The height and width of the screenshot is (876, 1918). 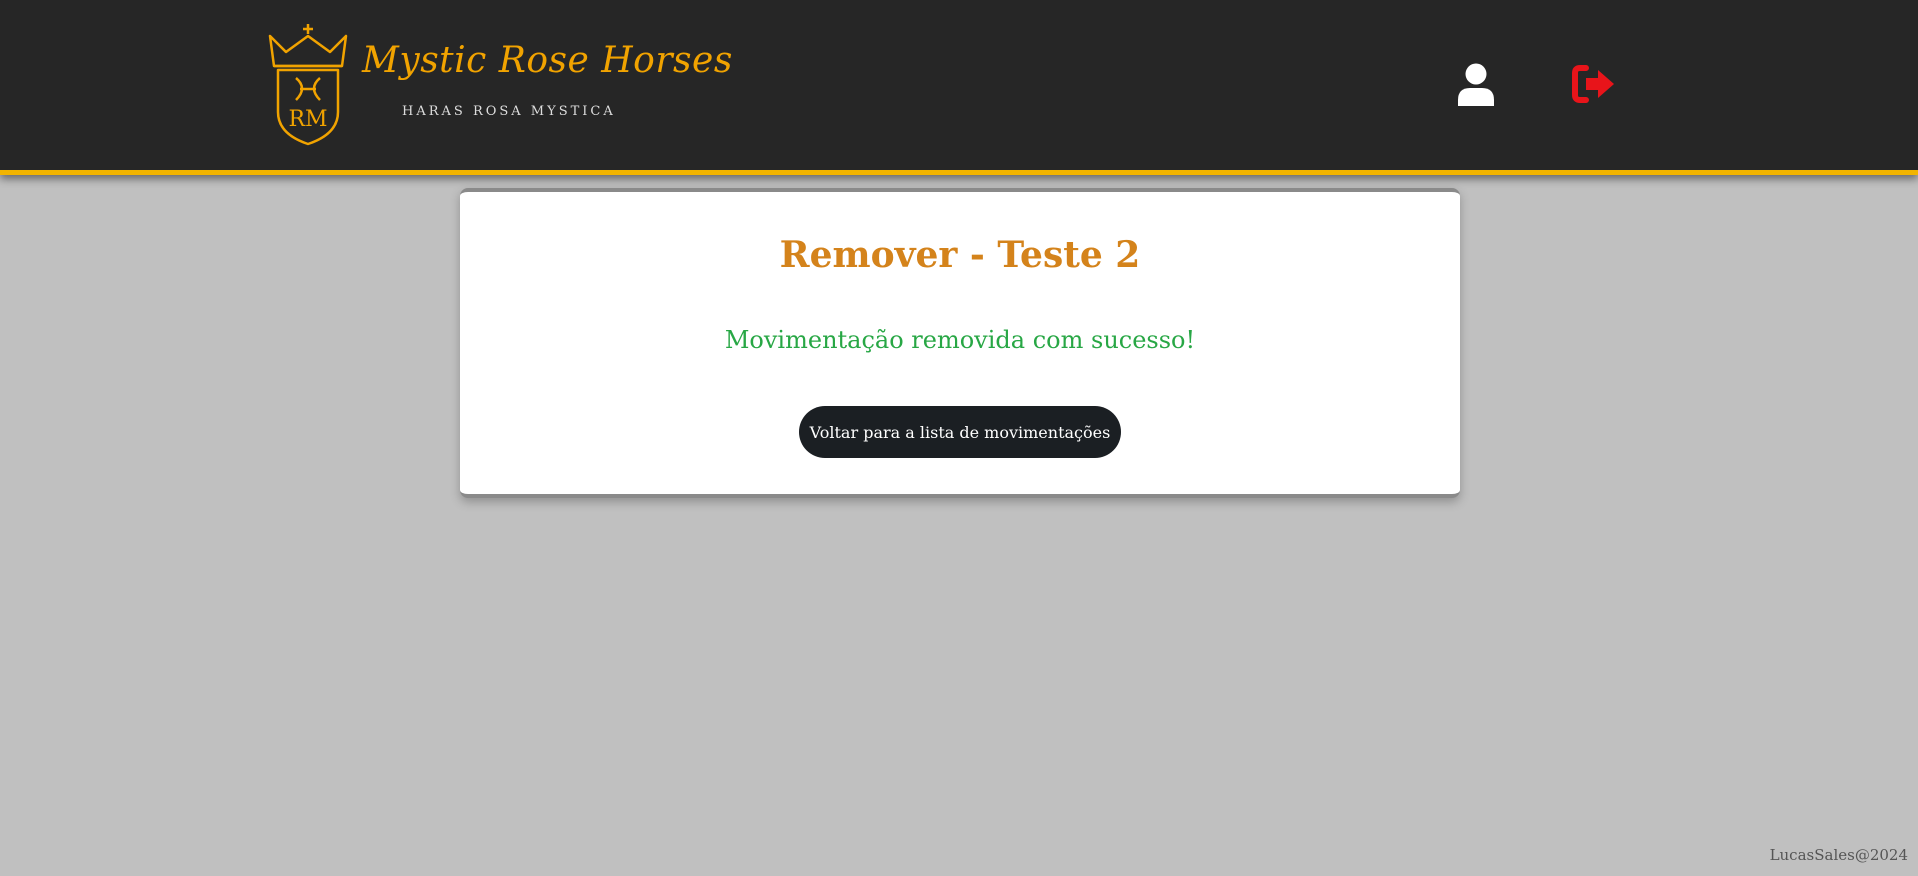 I want to click on crown-crest-icon: RM, so click(x=308, y=85).